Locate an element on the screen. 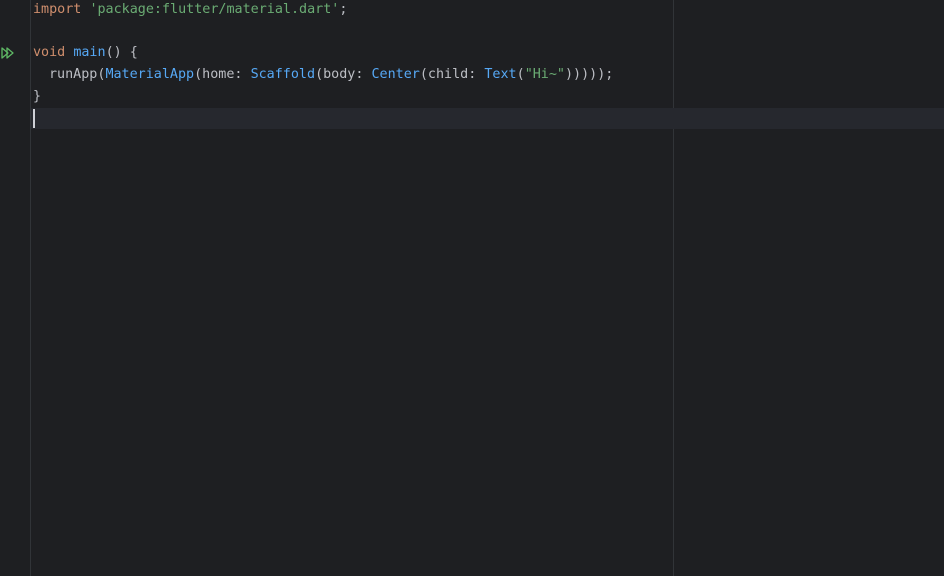  code-token: Text is located at coordinates (500, 75).